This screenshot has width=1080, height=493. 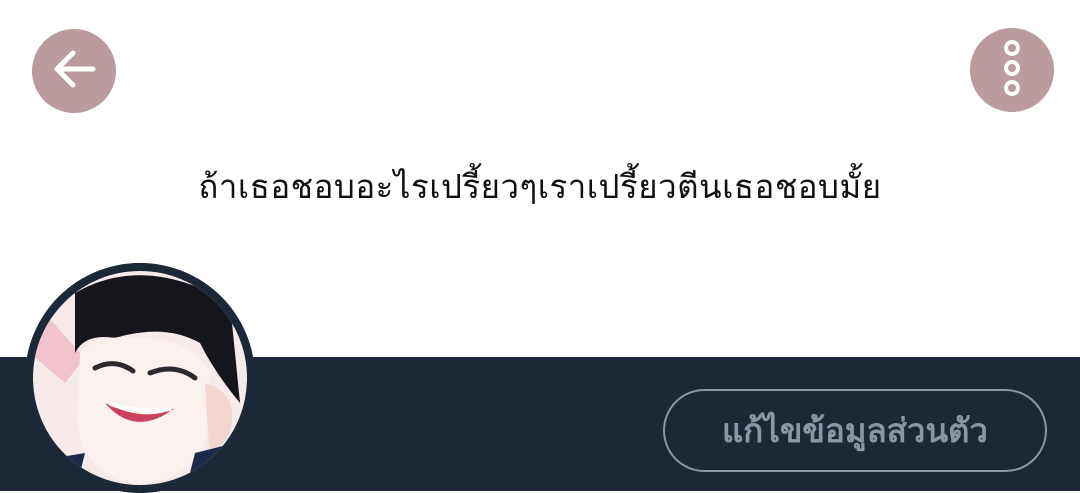 I want to click on more-options-button, so click(x=1012, y=70).